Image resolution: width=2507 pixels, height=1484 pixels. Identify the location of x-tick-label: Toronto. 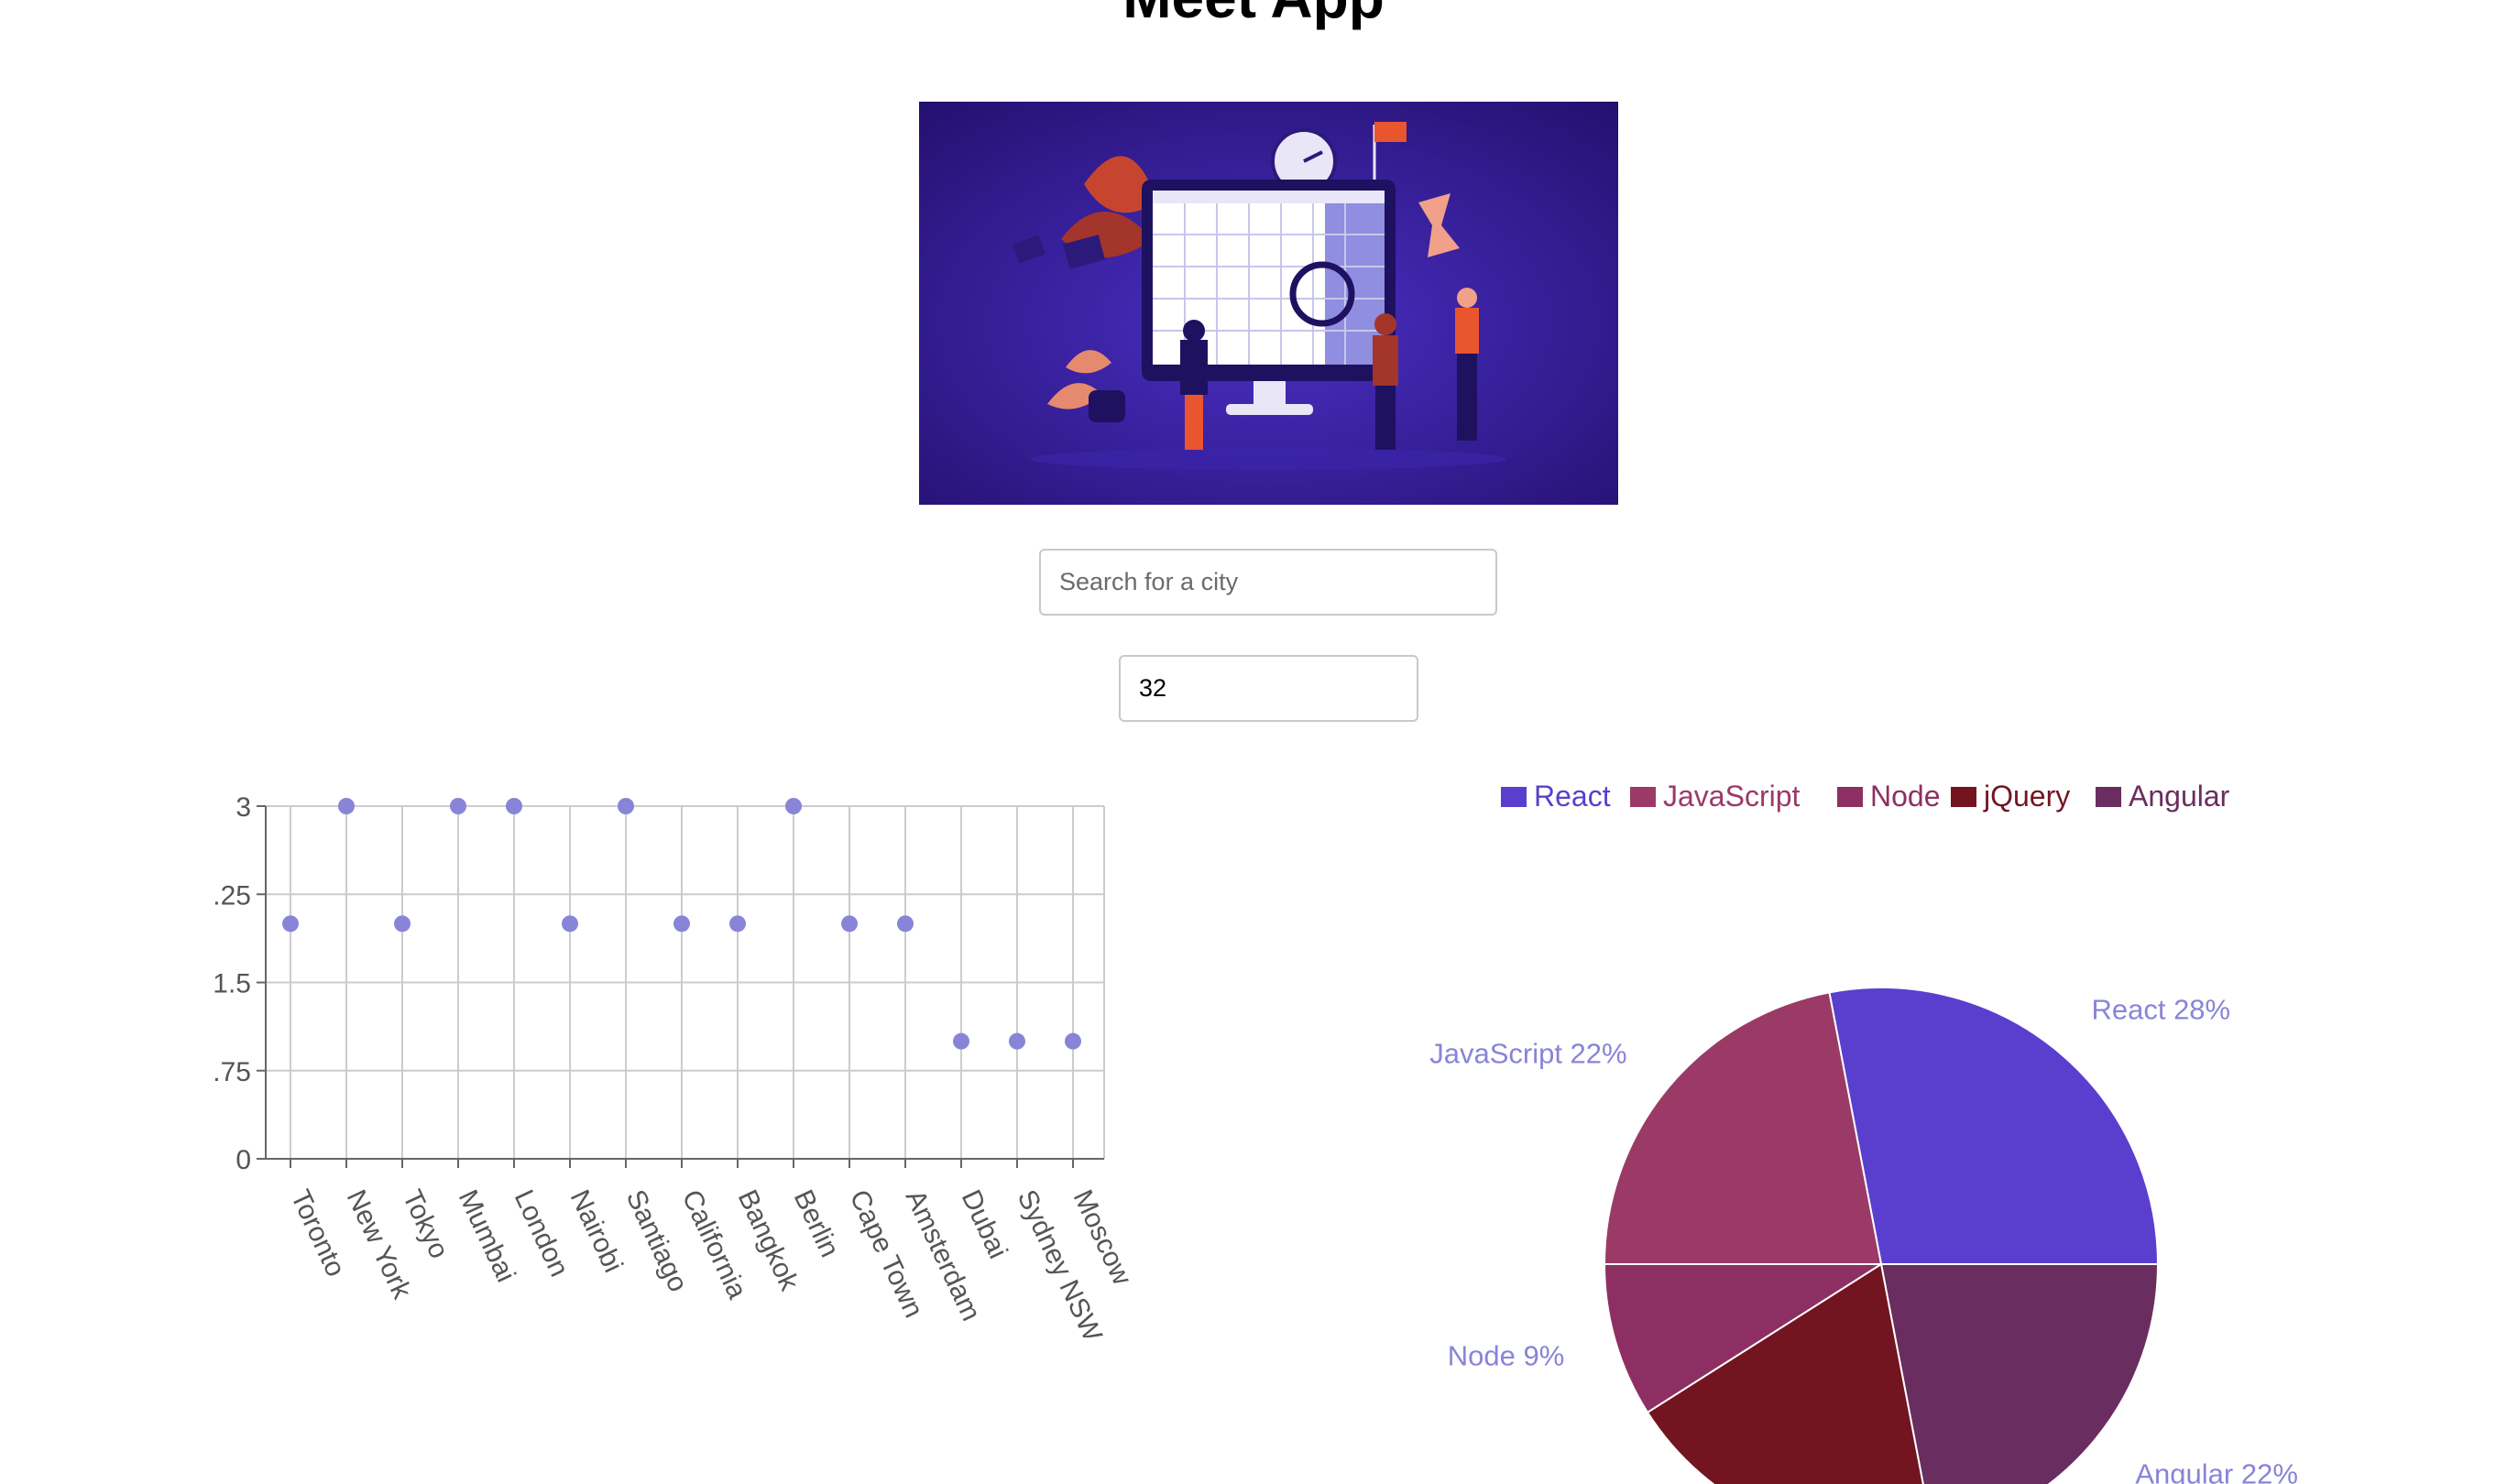
(318, 1234).